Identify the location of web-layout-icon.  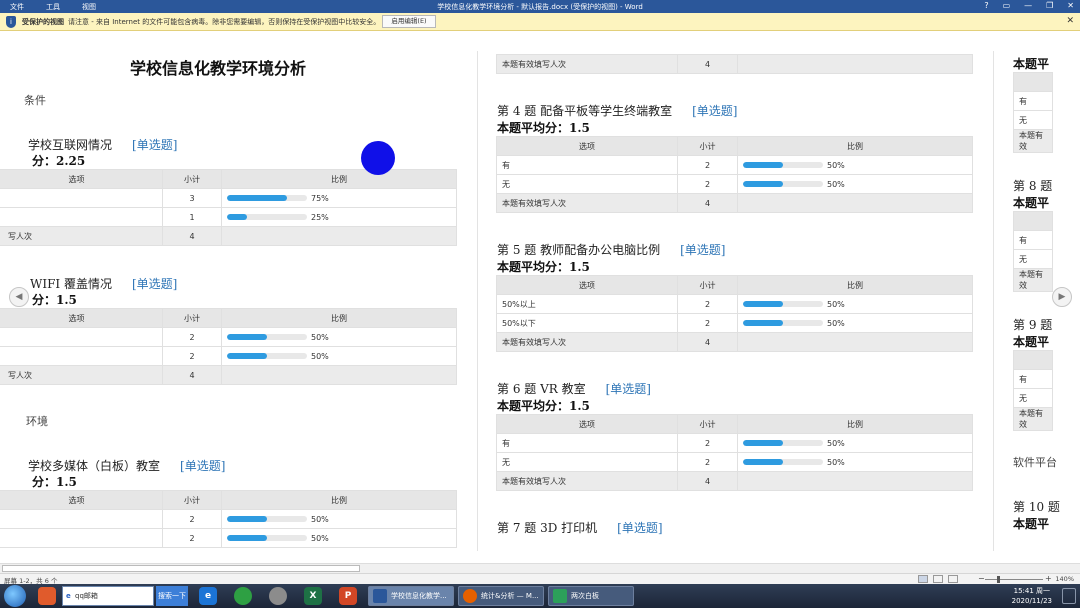
(953, 579).